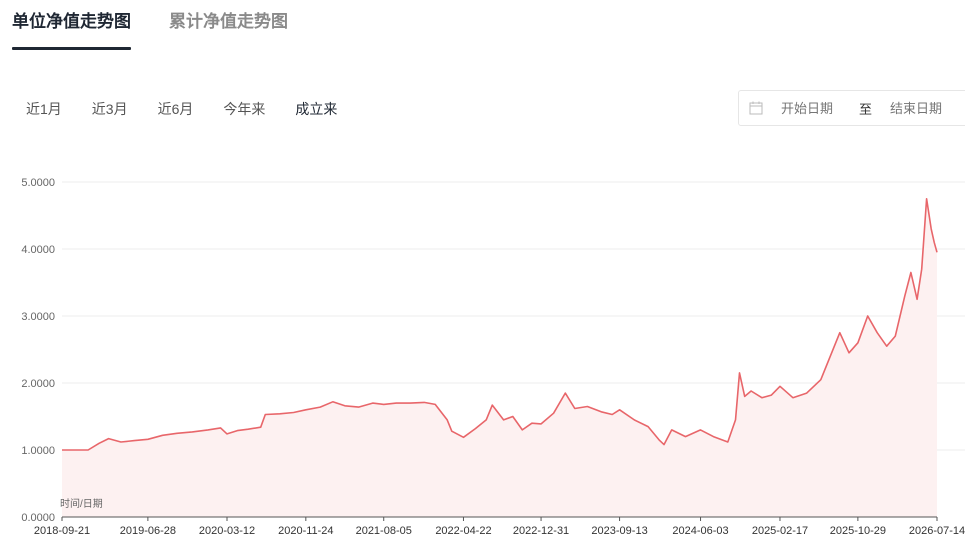 The height and width of the screenshot is (542, 965). Describe the element at coordinates (700, 531) in the screenshot. I see `x-tick-label: 2024-06-03` at that location.